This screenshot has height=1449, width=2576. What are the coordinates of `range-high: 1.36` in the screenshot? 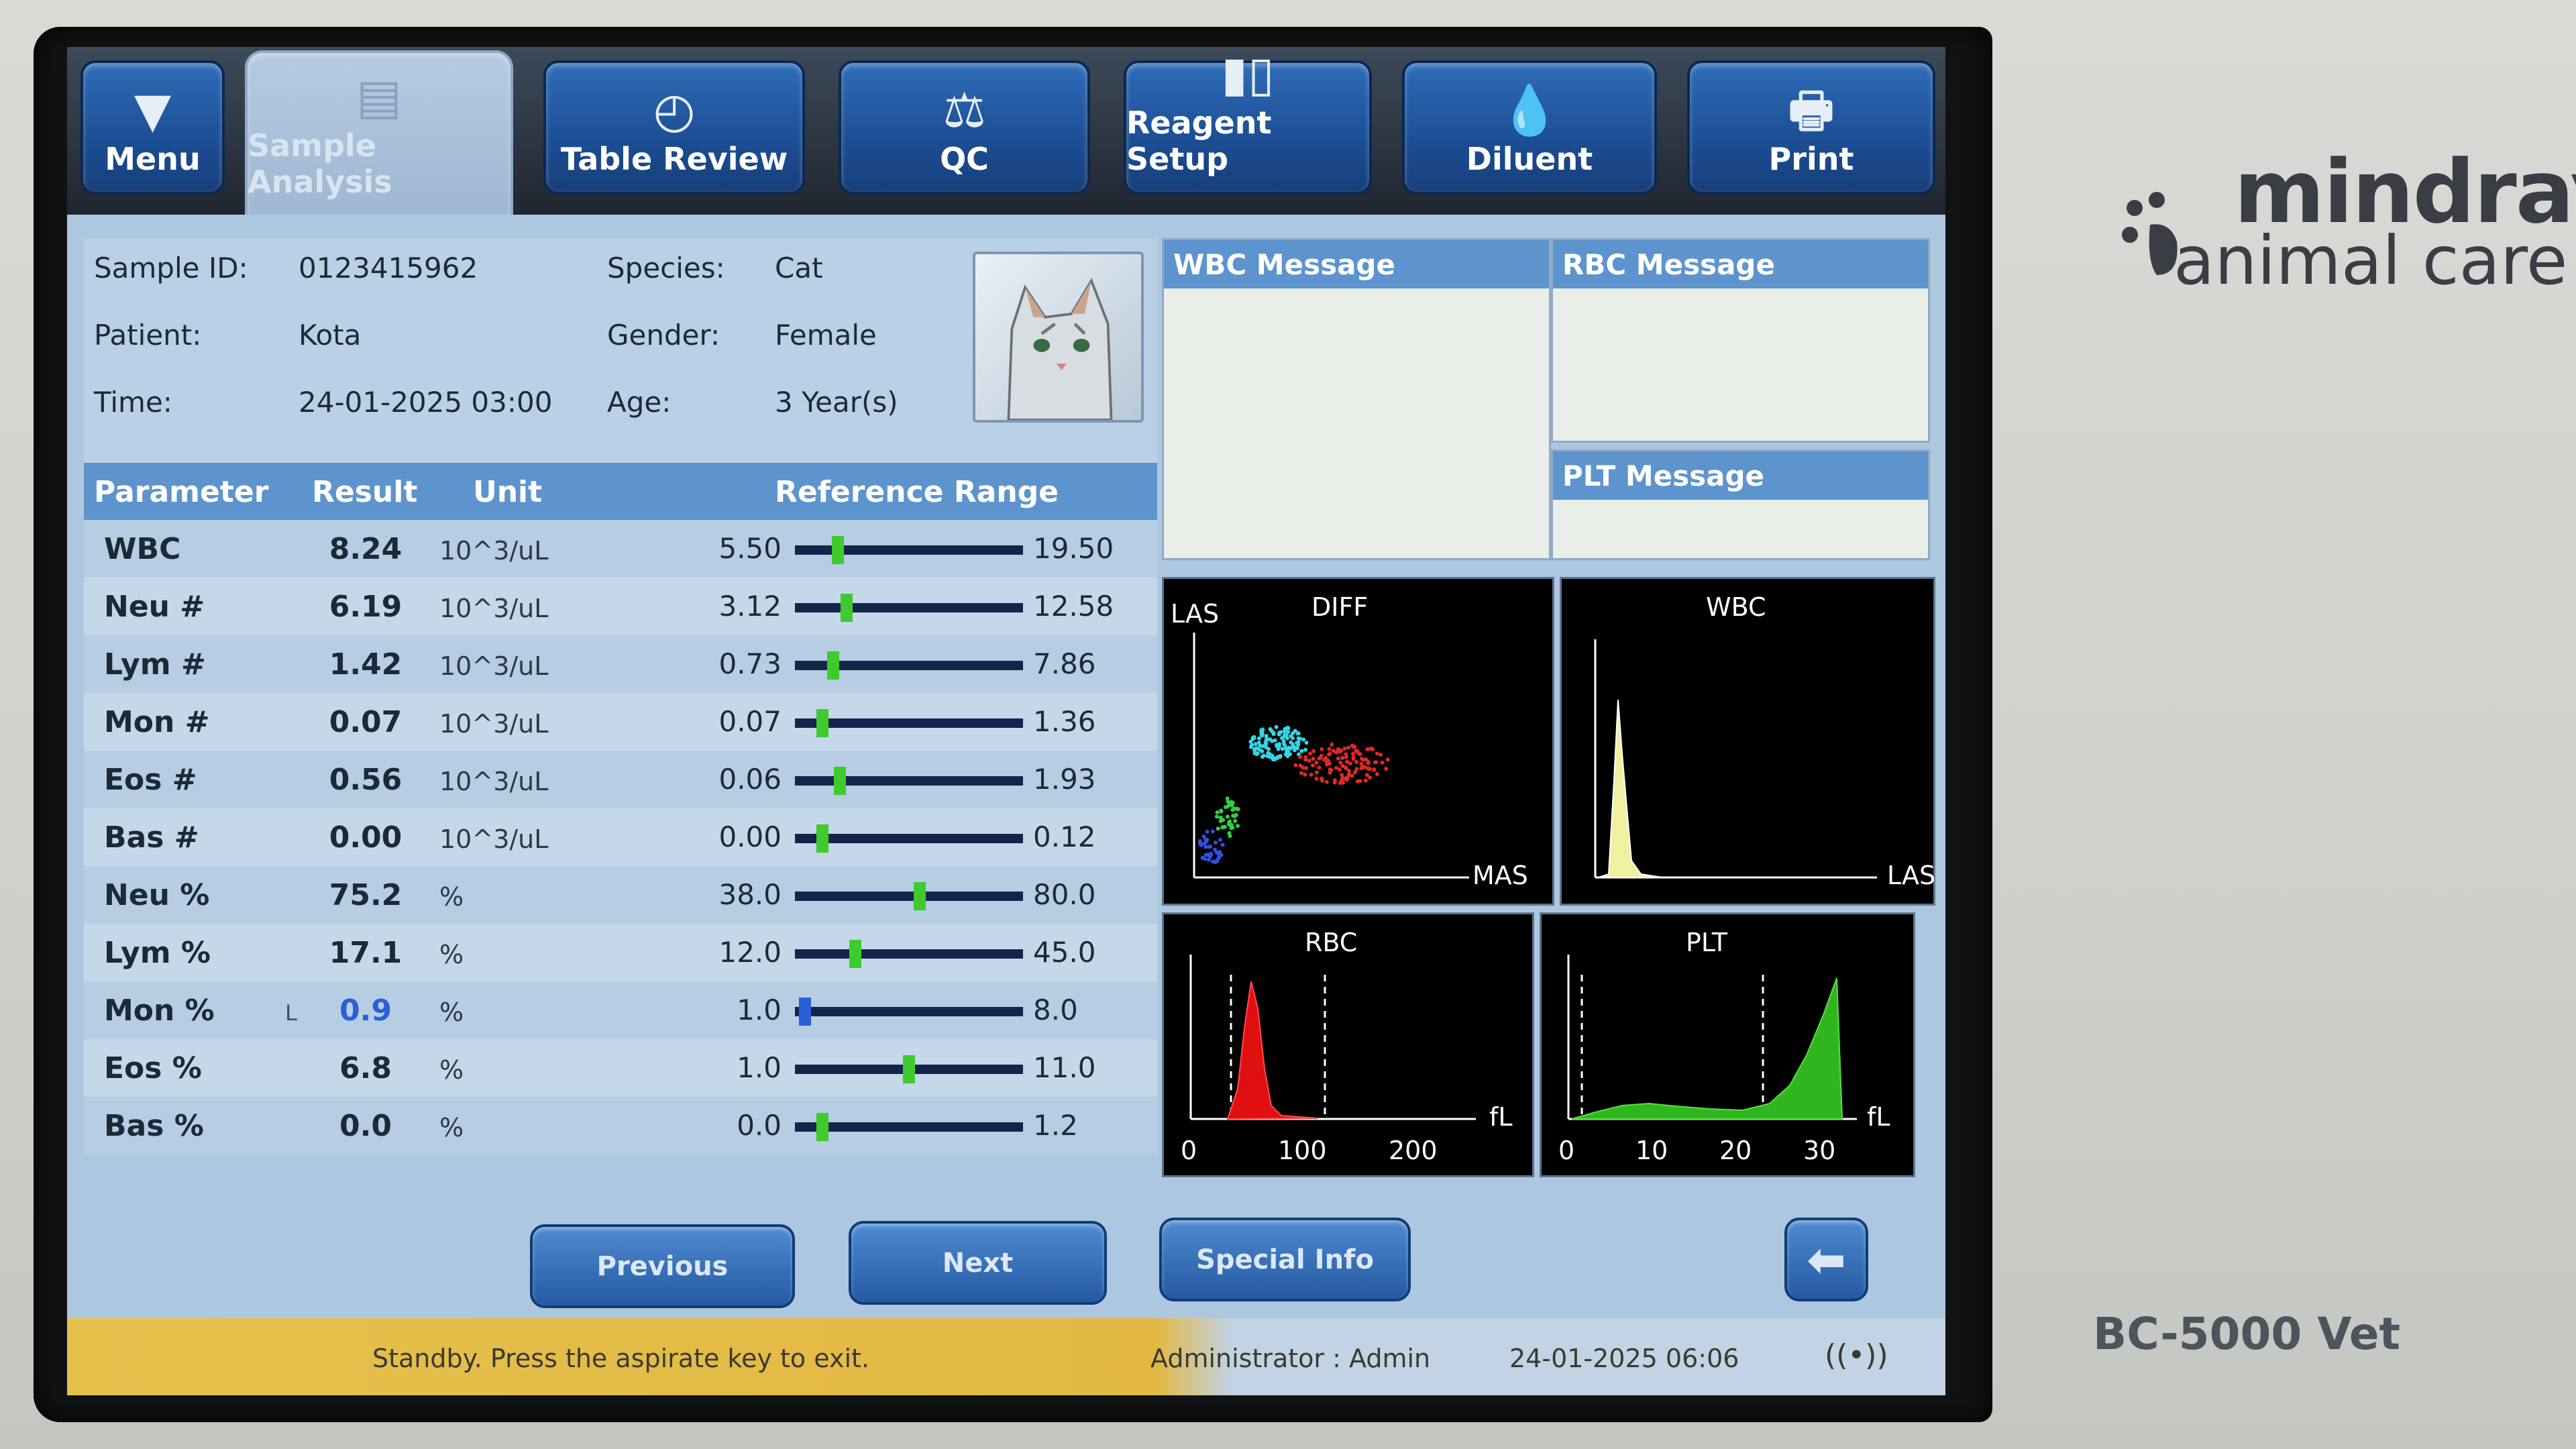 It's located at (1064, 721).